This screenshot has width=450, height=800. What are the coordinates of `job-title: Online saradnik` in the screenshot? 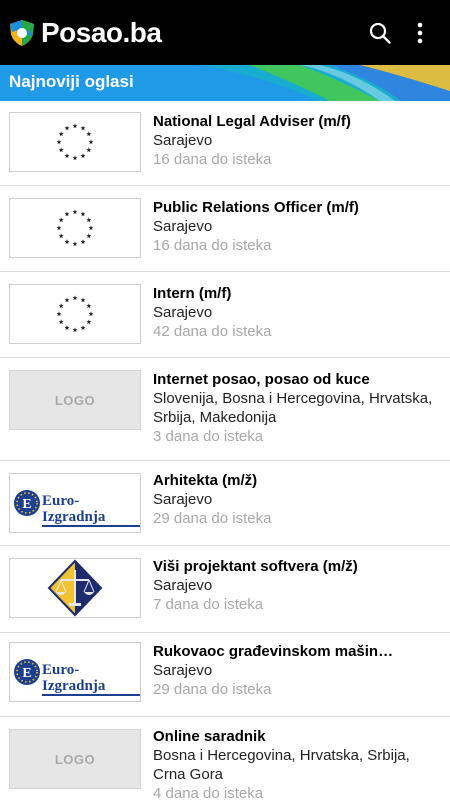 It's located at (209, 736).